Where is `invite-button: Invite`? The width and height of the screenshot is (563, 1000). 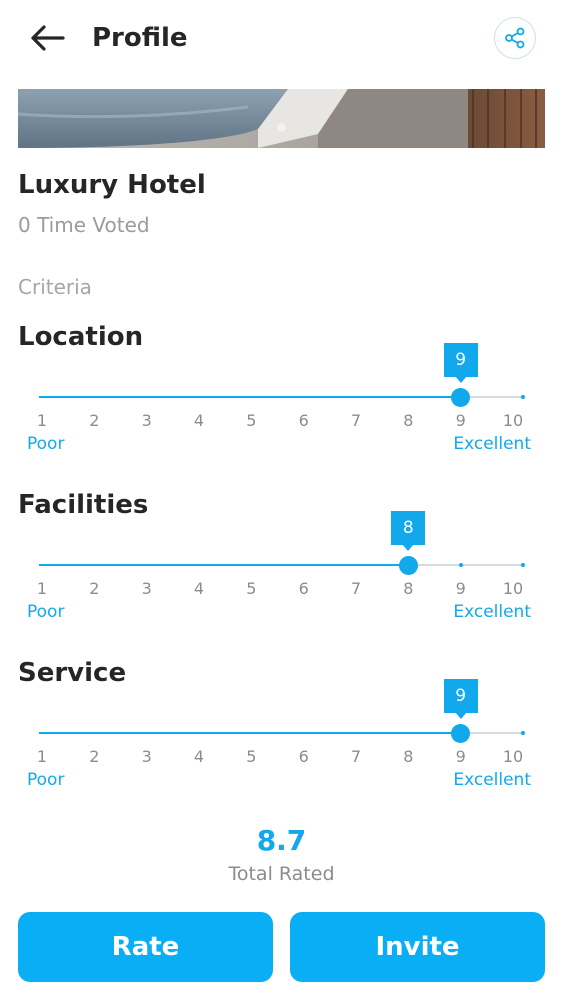 invite-button: Invite is located at coordinates (417, 947).